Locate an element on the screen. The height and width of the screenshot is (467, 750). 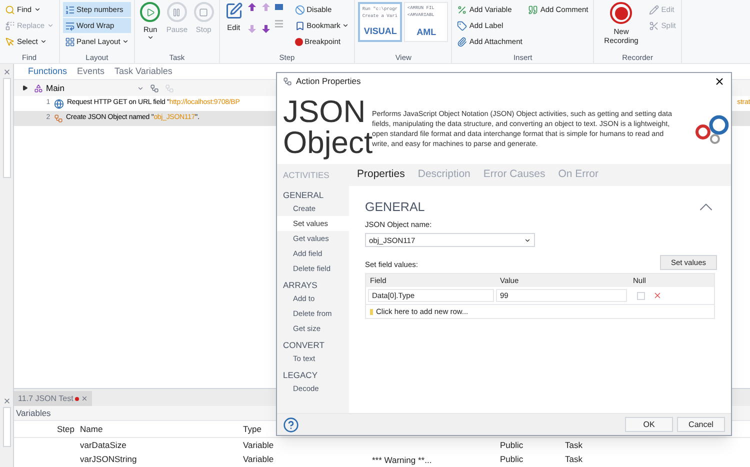
column-header: Step is located at coordinates (66, 429).